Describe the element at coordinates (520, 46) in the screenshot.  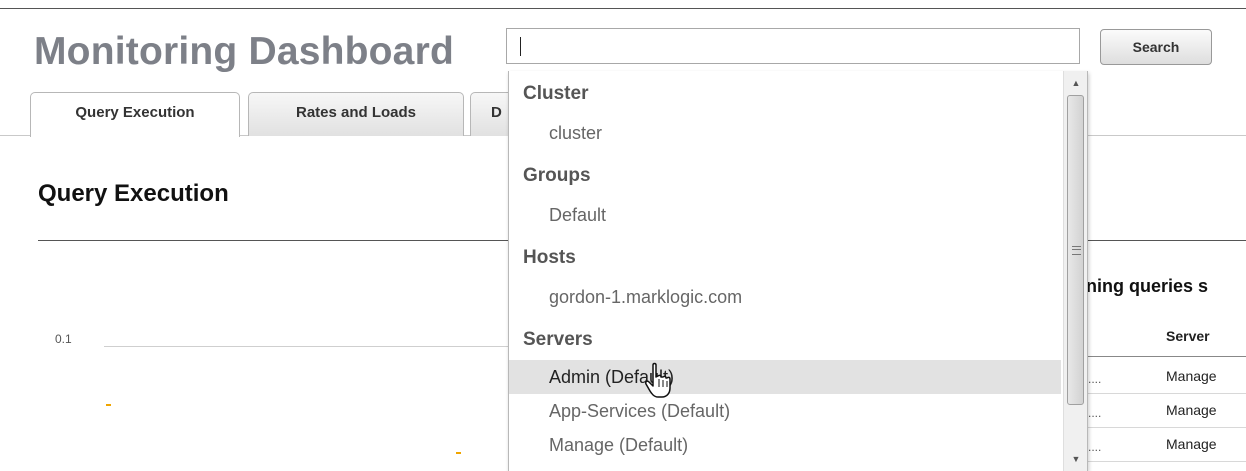
I see `text-caret` at that location.